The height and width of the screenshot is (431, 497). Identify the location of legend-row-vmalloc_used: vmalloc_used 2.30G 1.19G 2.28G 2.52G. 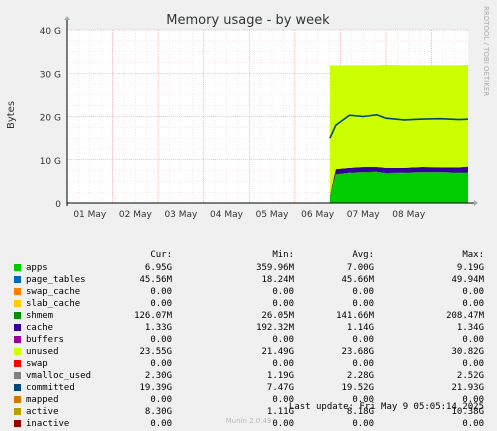
(249, 376).